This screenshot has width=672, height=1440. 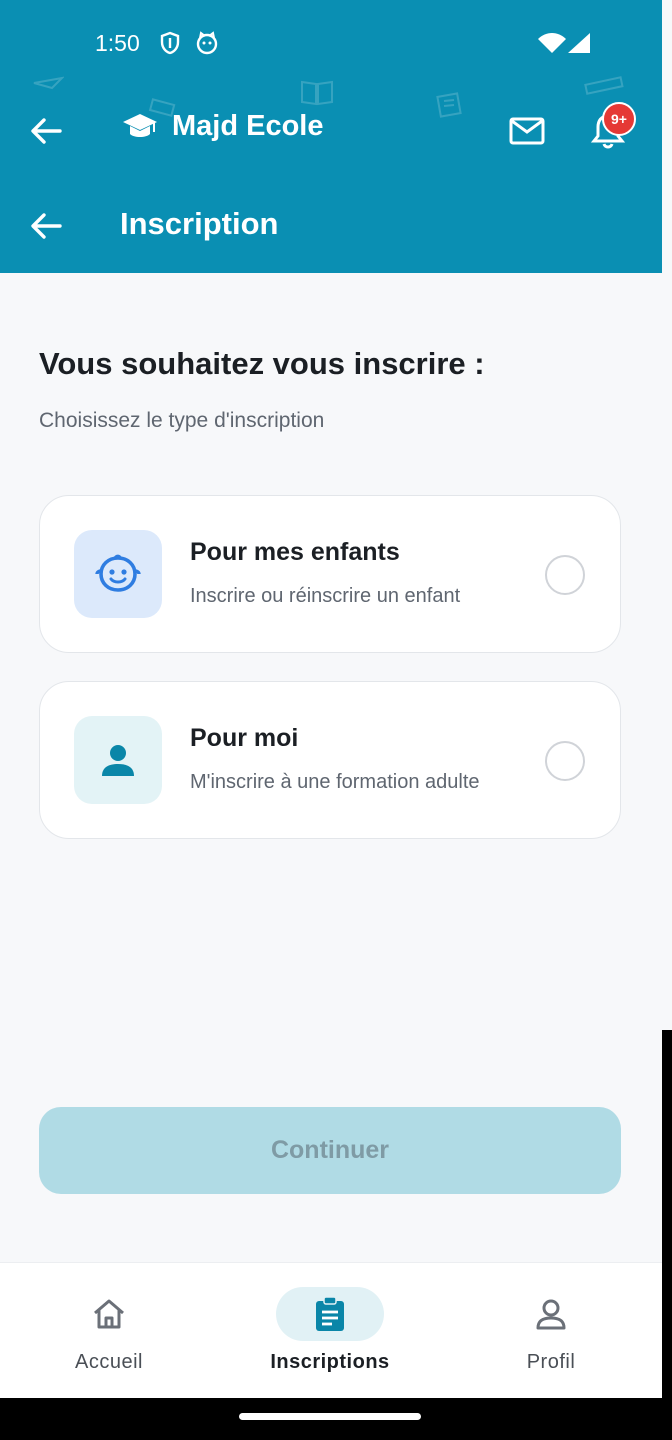 What do you see at coordinates (140, 125) in the screenshot?
I see `graduation-cap-icon` at bounding box center [140, 125].